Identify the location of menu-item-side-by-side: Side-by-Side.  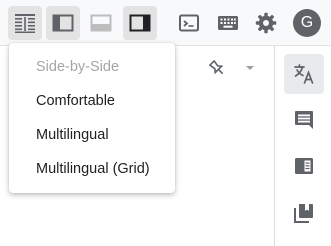
(78, 67).